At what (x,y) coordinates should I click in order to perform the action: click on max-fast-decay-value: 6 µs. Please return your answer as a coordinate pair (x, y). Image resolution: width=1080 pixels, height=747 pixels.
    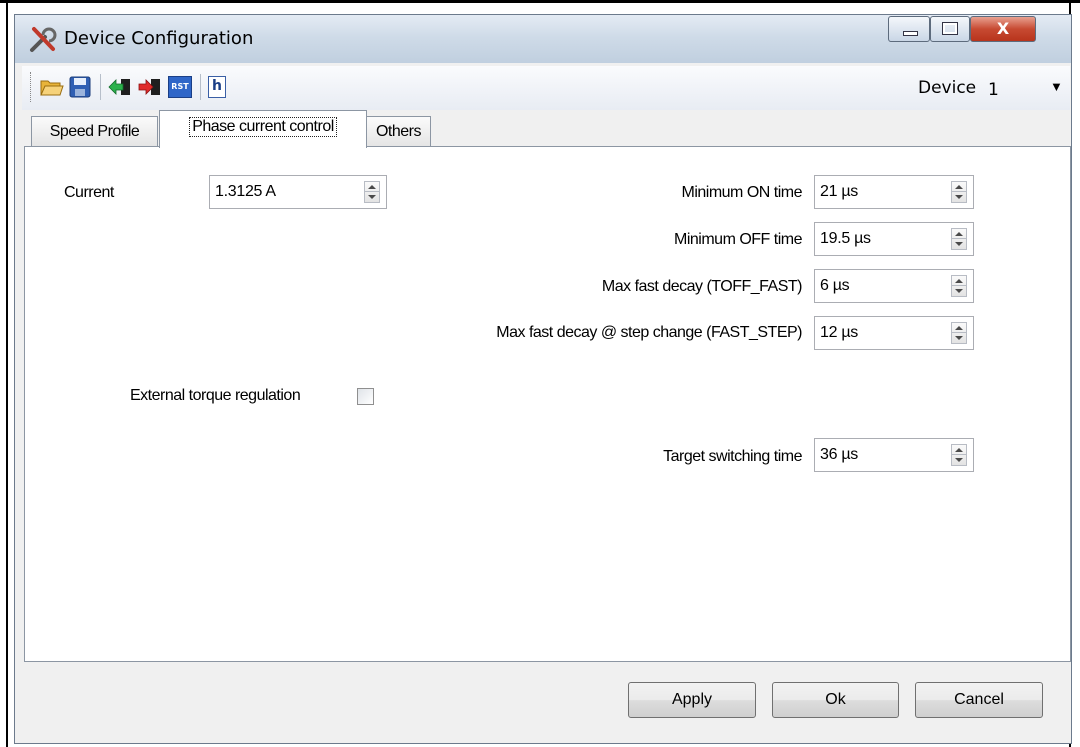
    Looking at the image, I should click on (835, 285).